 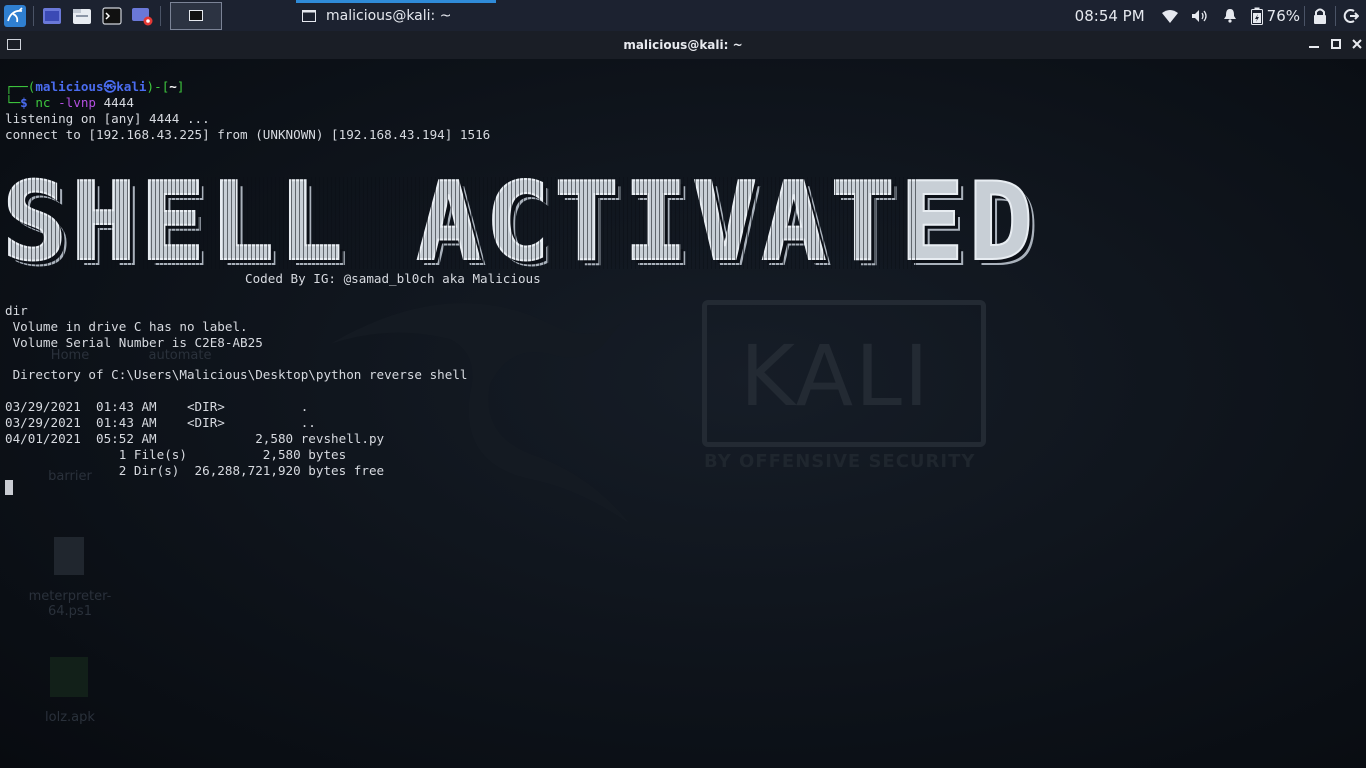 I want to click on output-line: 03/29/2021 01:43 AM <DIR> .., so click(x=160, y=422).